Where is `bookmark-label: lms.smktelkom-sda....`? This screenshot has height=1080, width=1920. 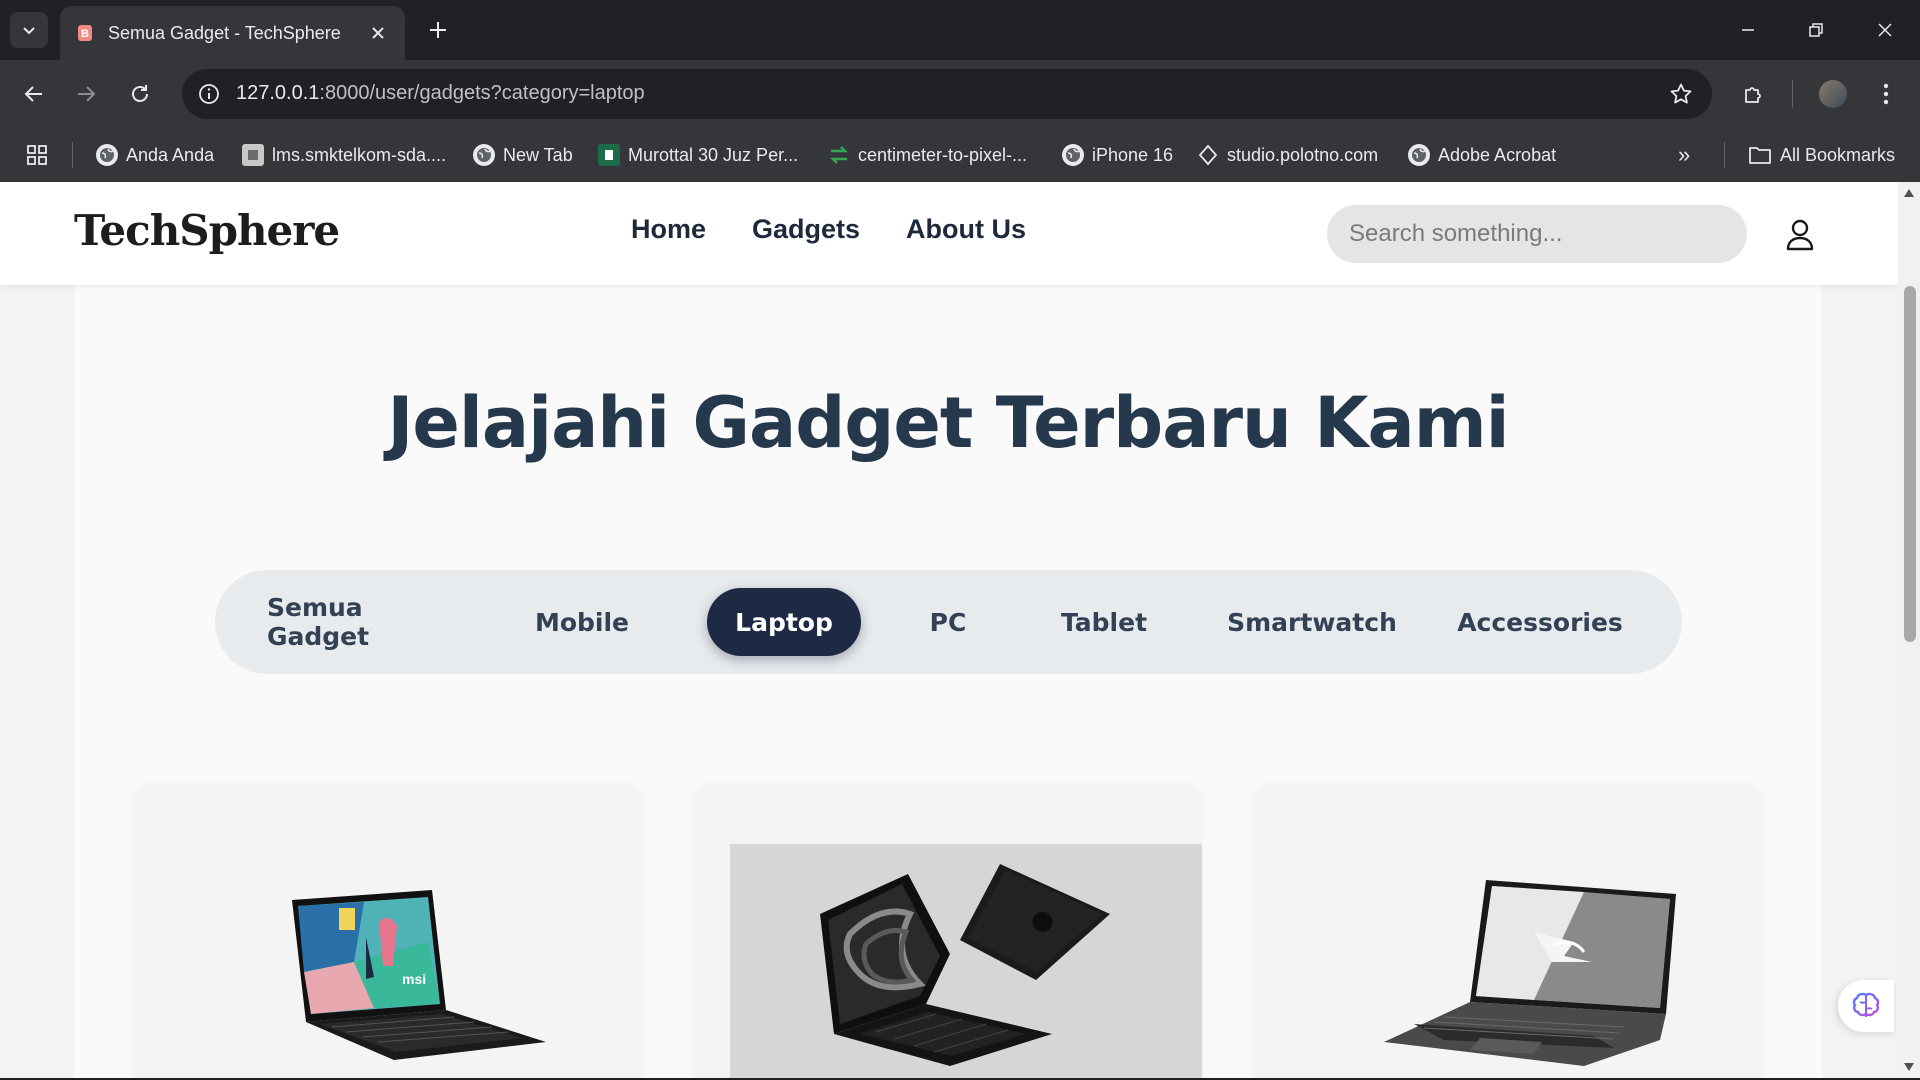
bookmark-label: lms.smktelkom-sda.... is located at coordinates (359, 154).